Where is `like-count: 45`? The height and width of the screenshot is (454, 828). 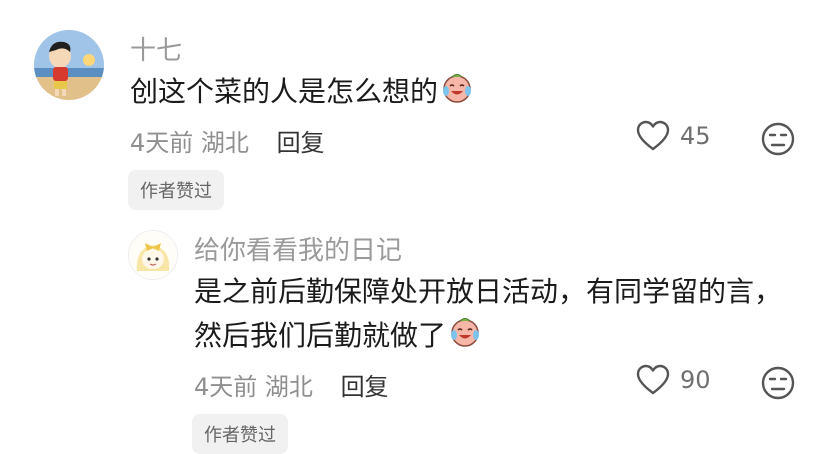
like-count: 45 is located at coordinates (695, 136).